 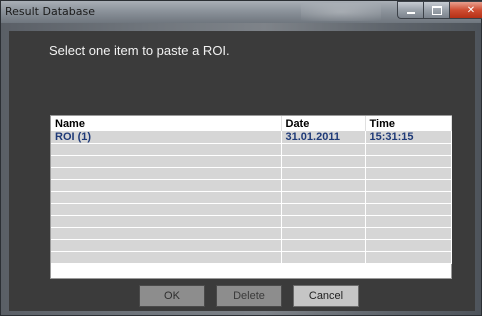 What do you see at coordinates (241, 12) in the screenshot?
I see `title-bar: Result Database ✕` at bounding box center [241, 12].